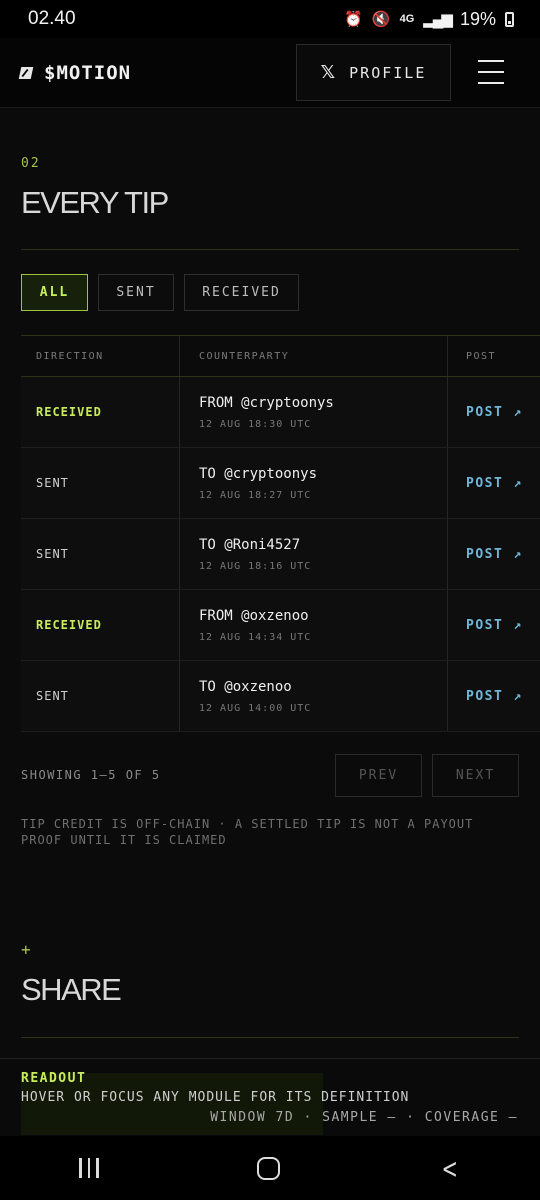 The image size is (540, 1200). Describe the element at coordinates (353, 19) in the screenshot. I see `alarm-icon: ⏰` at that location.